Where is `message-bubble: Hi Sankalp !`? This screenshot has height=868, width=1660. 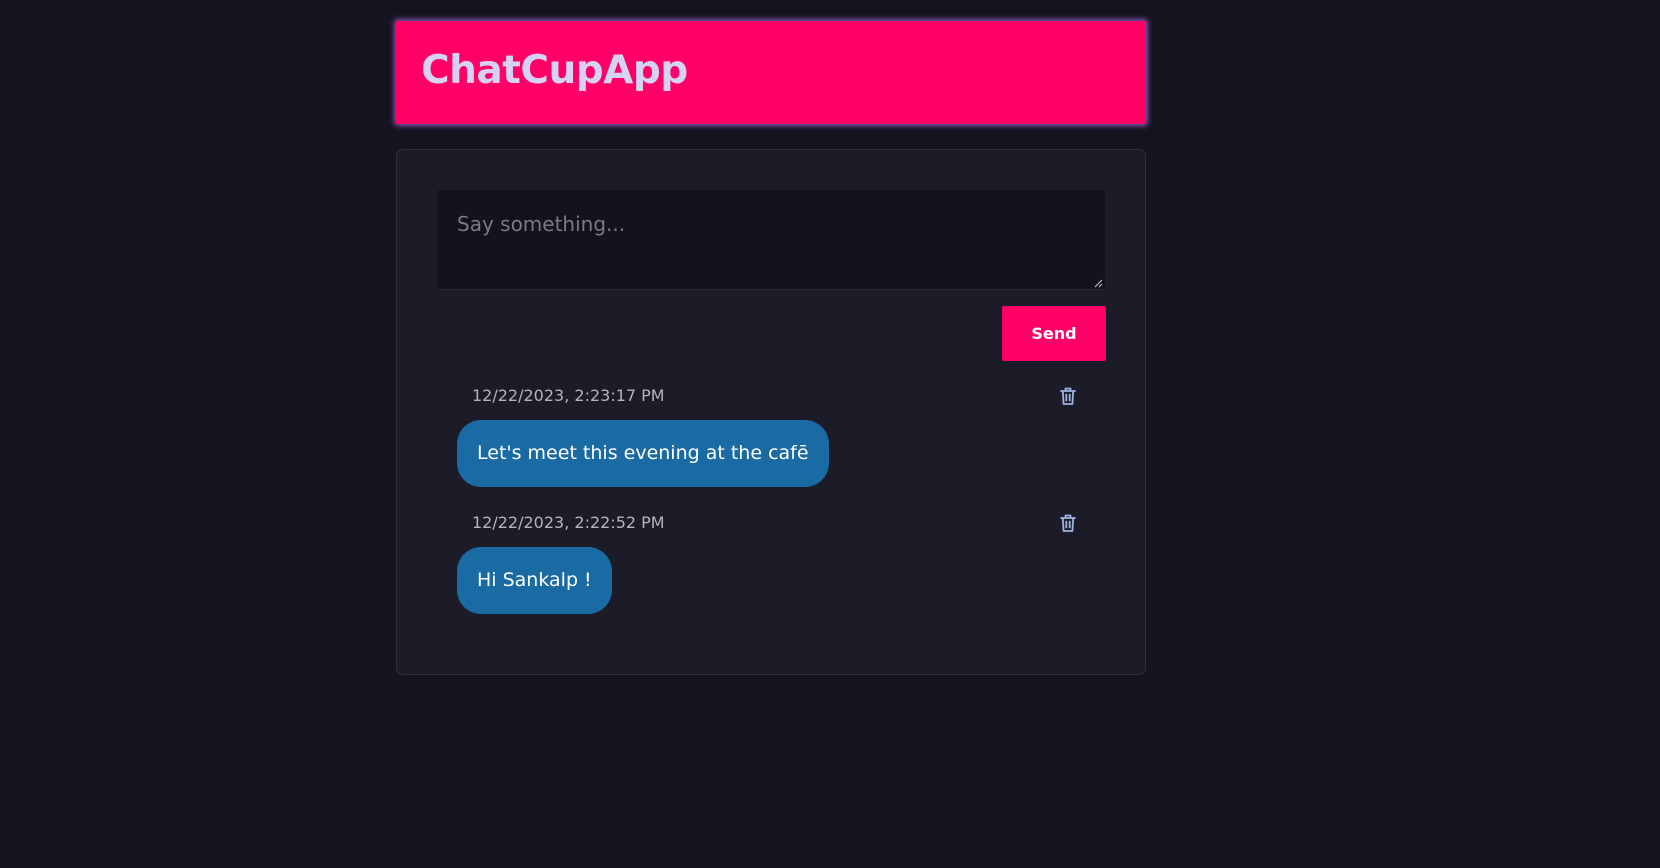
message-bubble: Hi Sankalp ! is located at coordinates (534, 580).